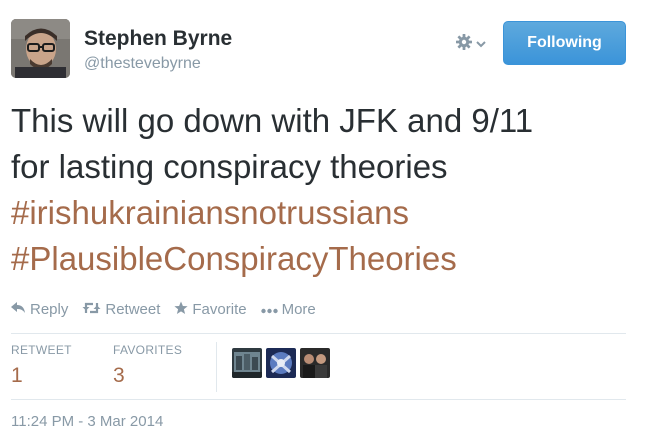 This screenshot has height=443, width=650. Describe the element at coordinates (170, 309) in the screenshot. I see `tweet-actions: Reply Retweet Favorite More` at that location.